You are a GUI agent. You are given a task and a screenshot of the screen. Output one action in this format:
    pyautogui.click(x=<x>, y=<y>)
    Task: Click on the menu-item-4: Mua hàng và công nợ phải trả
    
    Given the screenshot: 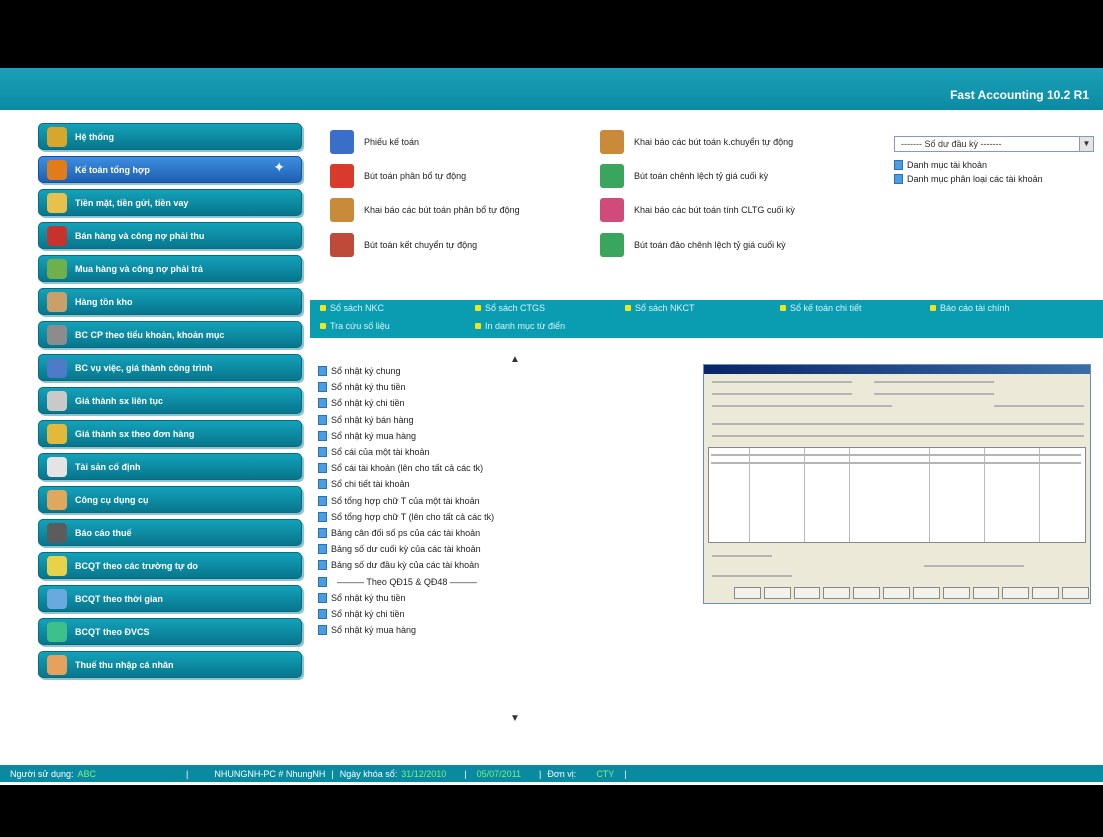 What is the action you would take?
    pyautogui.click(x=170, y=268)
    